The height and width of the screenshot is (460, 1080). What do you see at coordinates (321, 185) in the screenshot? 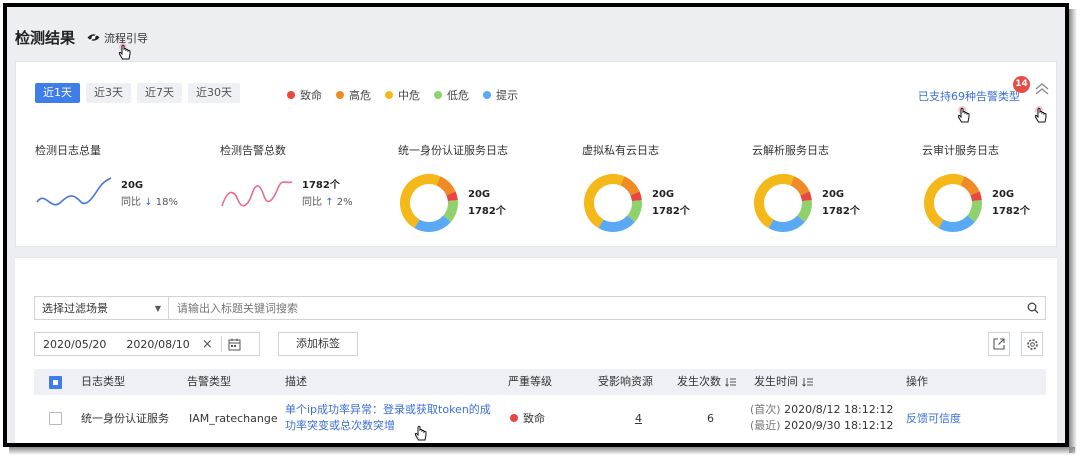
I see `alert-total-value: 1782个` at bounding box center [321, 185].